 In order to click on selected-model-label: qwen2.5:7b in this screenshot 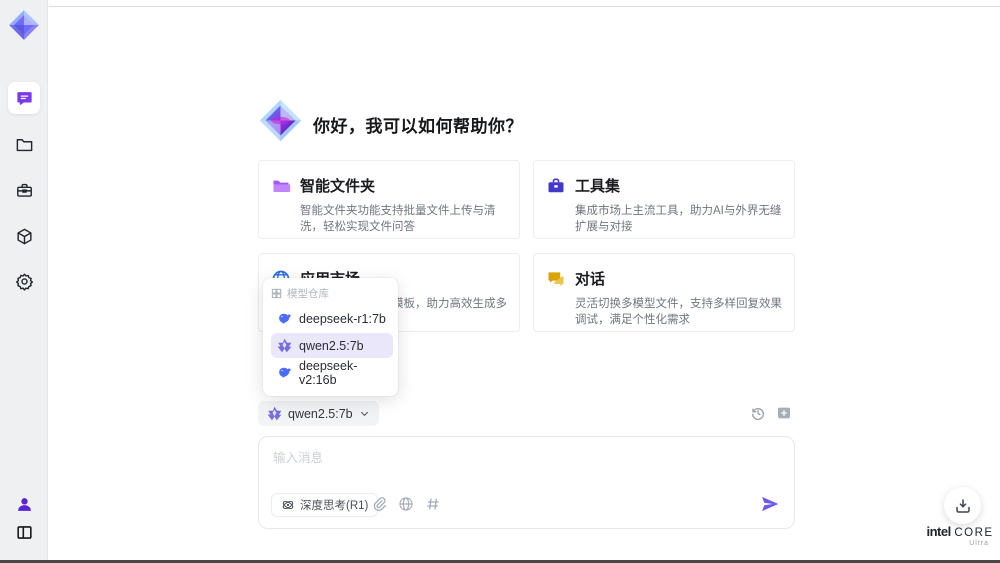, I will do `click(320, 413)`.